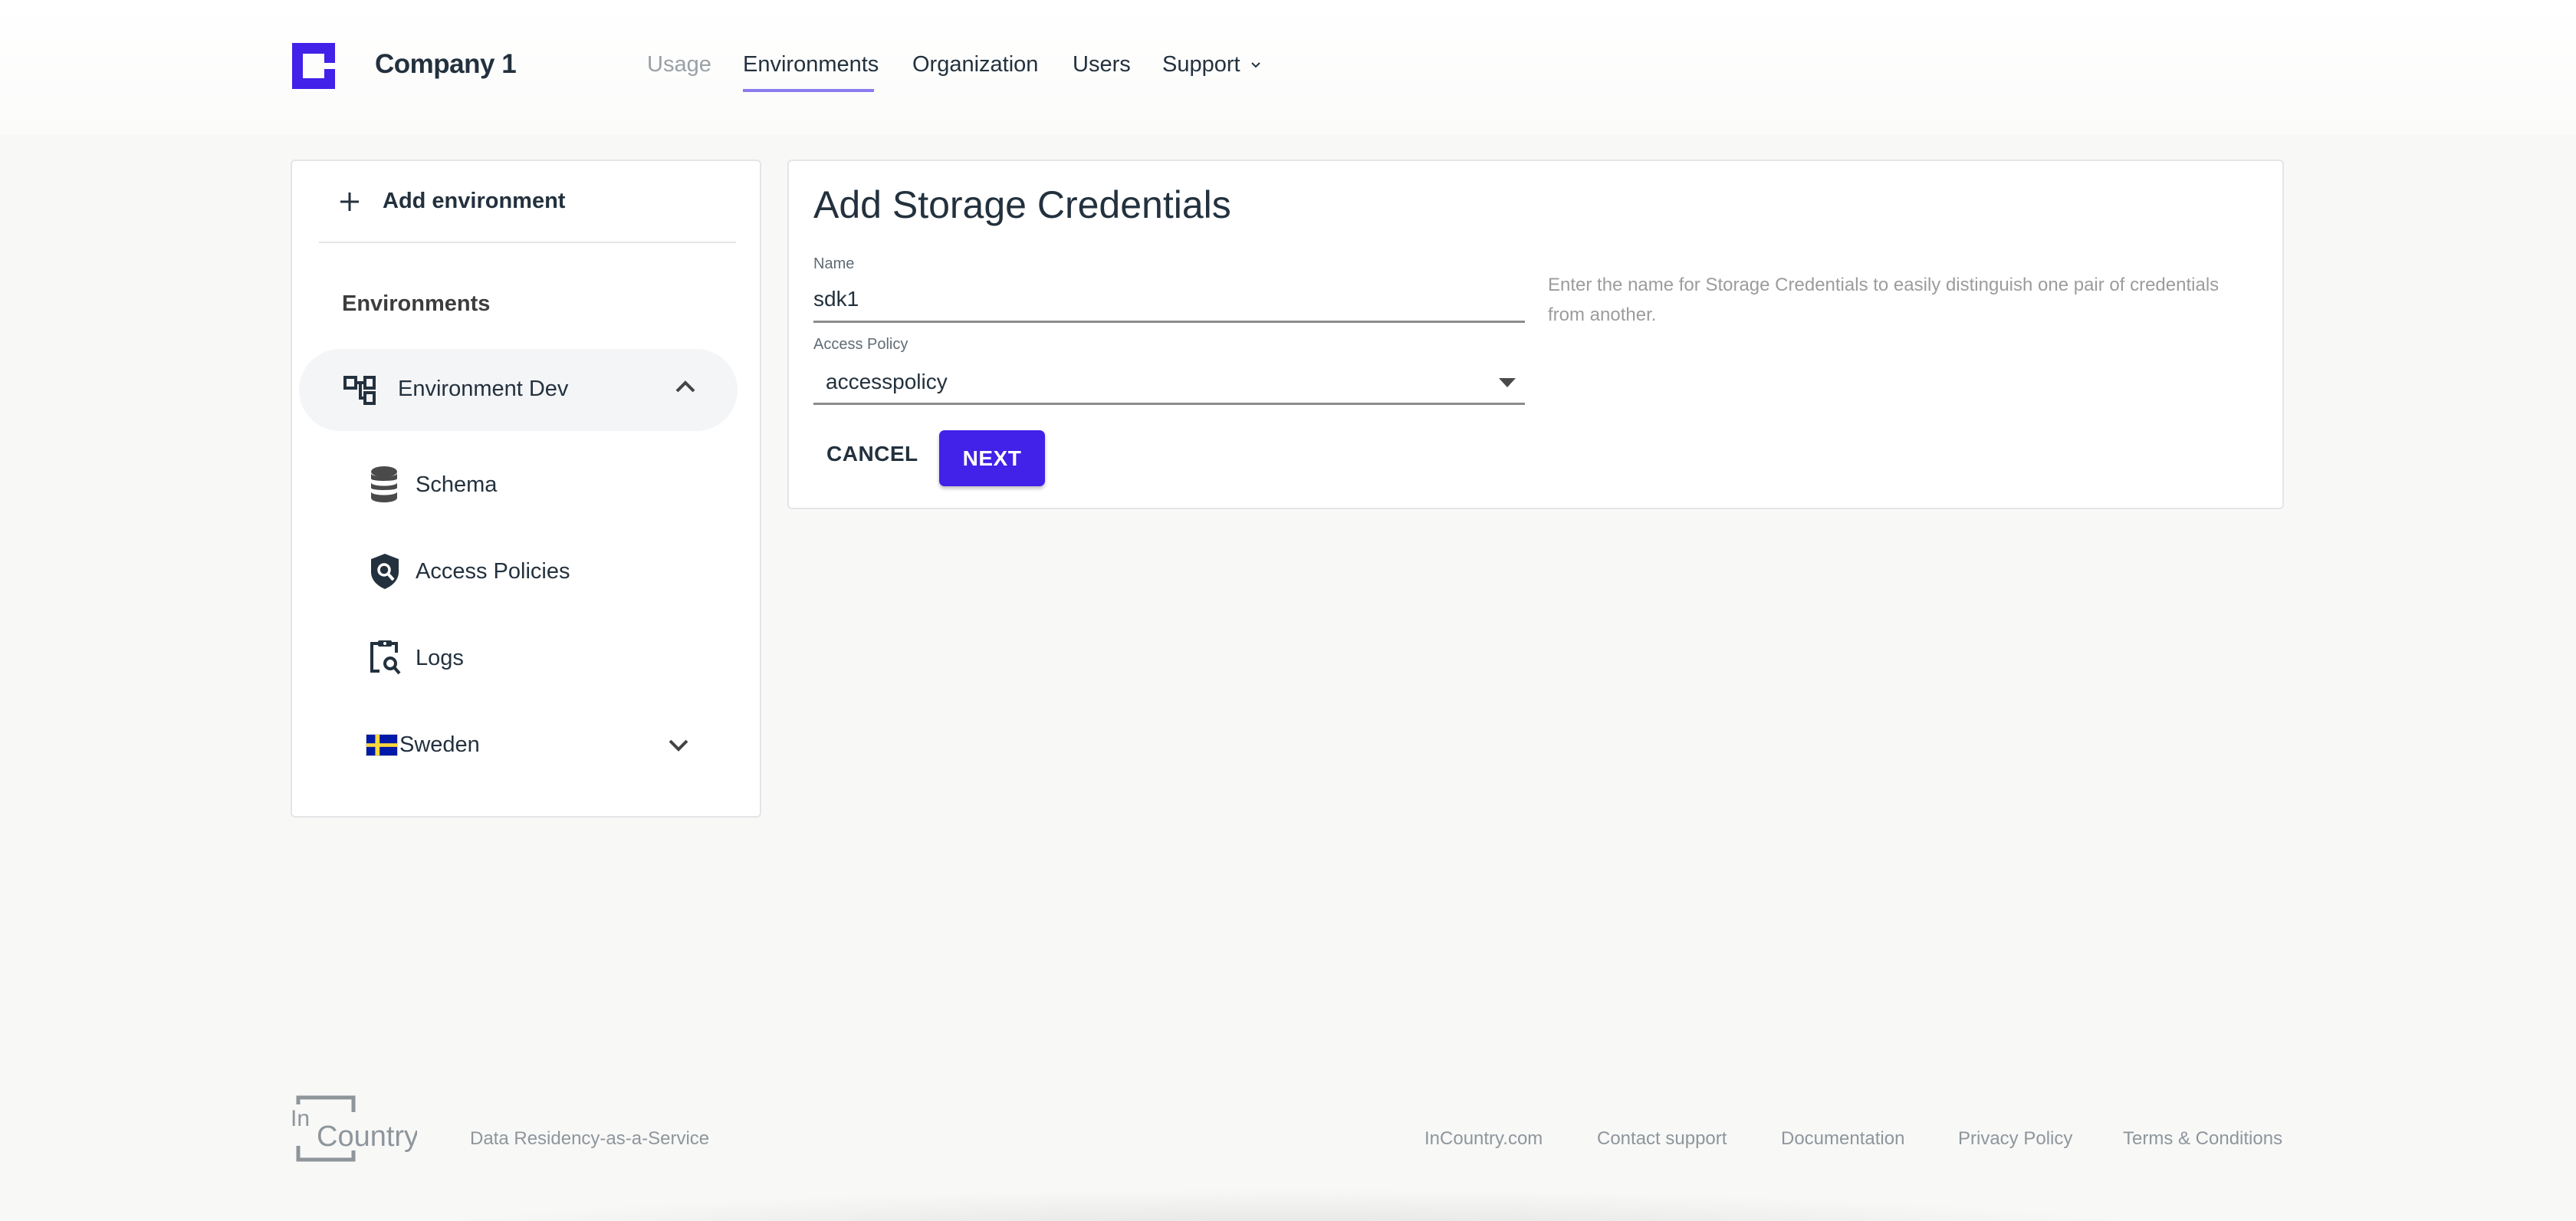  What do you see at coordinates (493, 571) in the screenshot?
I see `access-policies-label: Access Policies` at bounding box center [493, 571].